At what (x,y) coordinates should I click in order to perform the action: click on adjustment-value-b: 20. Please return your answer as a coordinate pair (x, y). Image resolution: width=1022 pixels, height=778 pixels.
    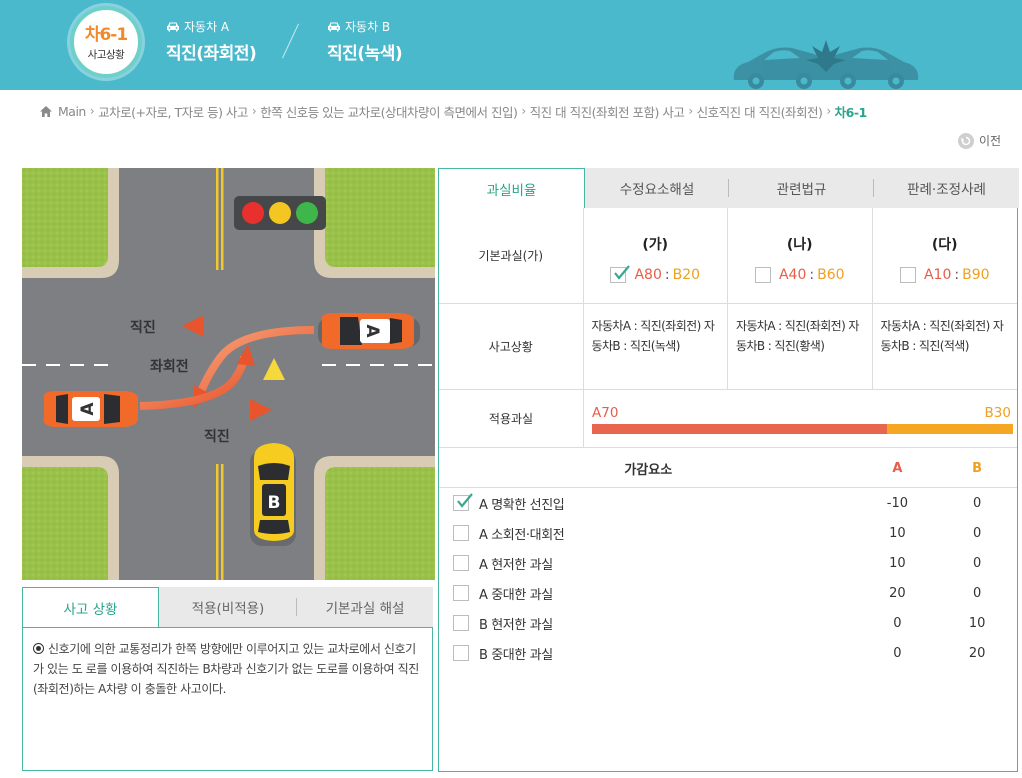
    Looking at the image, I should click on (977, 653).